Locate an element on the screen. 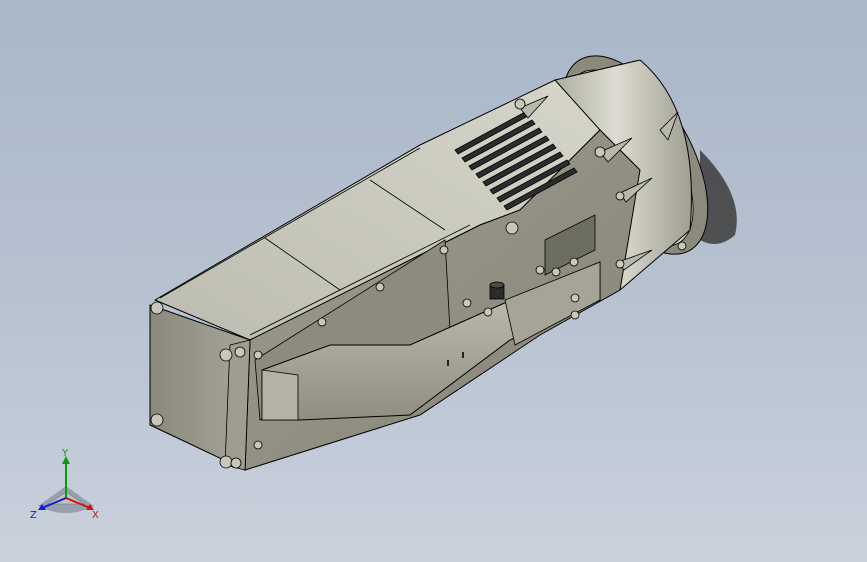  axis-triad: Y X Z is located at coordinates (64, 484).